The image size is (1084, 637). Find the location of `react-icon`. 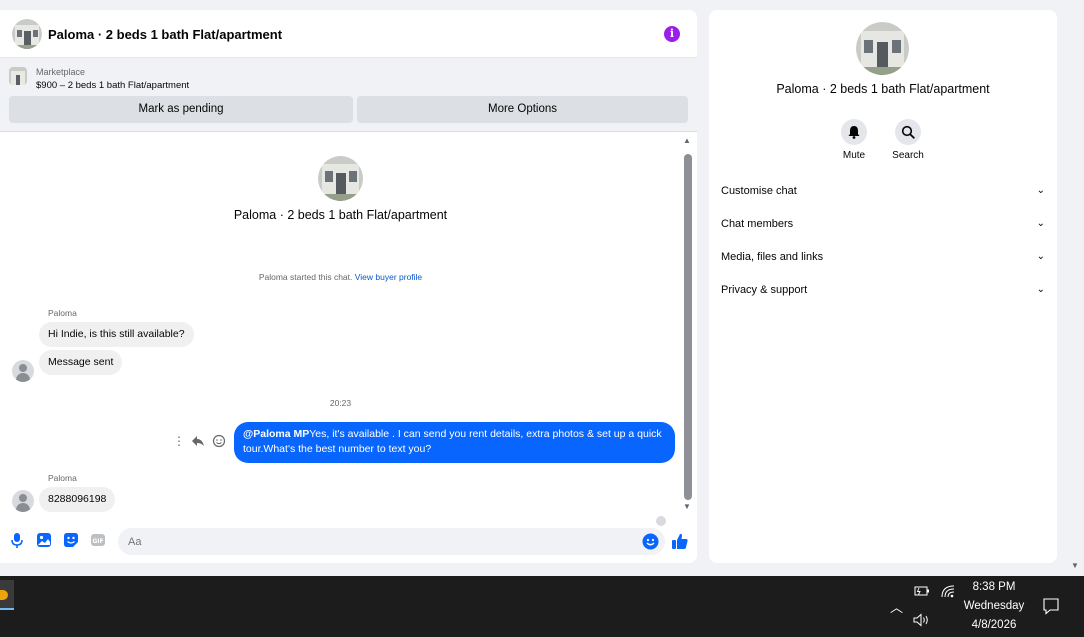

react-icon is located at coordinates (219, 442).